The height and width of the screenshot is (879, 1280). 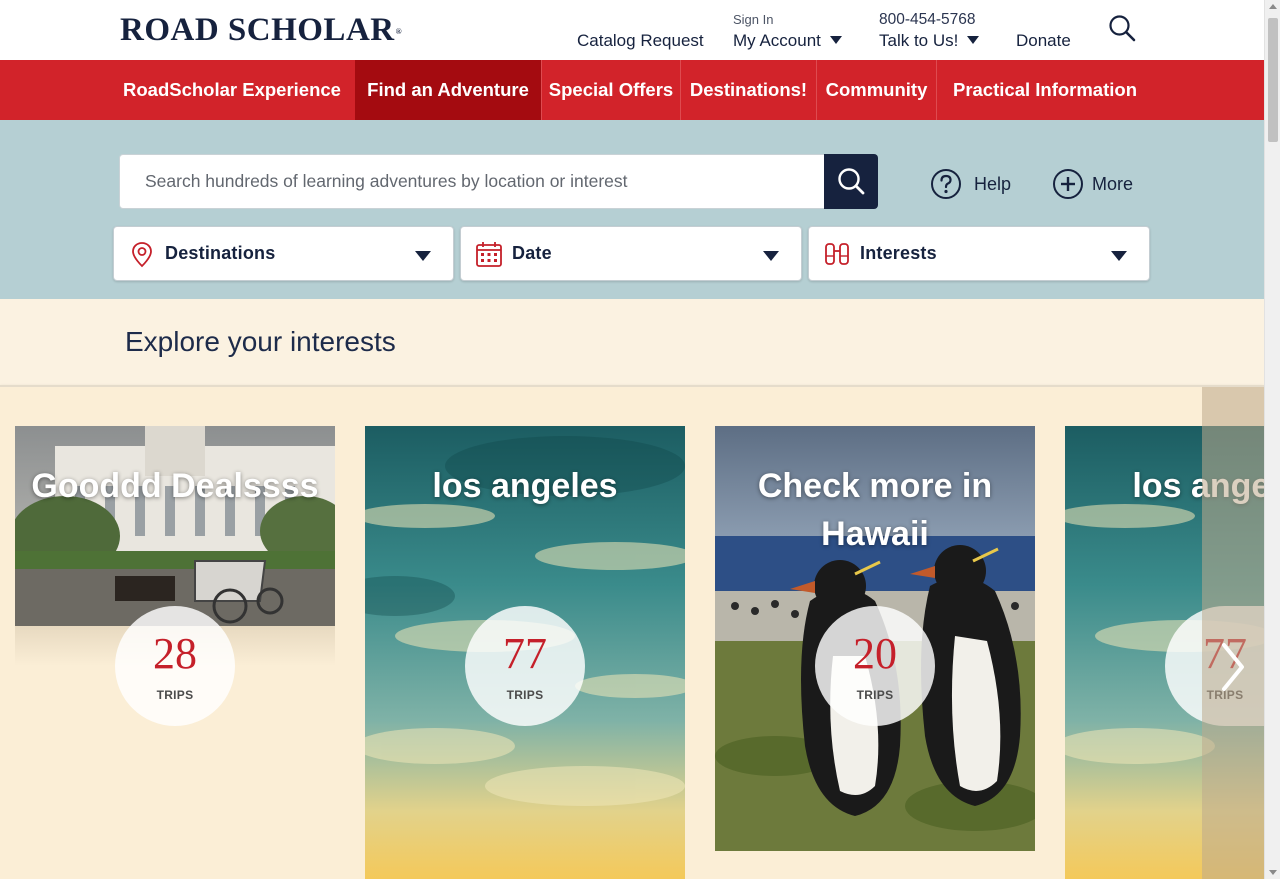 I want to click on trip-count-badge: 28 TRIPS, so click(x=175, y=666).